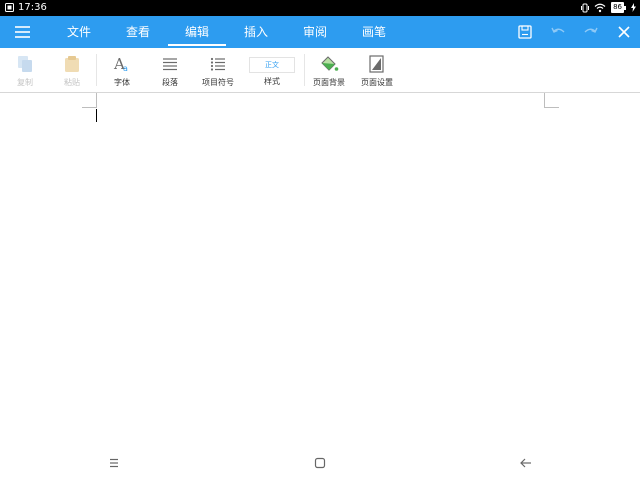 The height and width of the screenshot is (480, 640). I want to click on font-label: 字体, so click(122, 82).